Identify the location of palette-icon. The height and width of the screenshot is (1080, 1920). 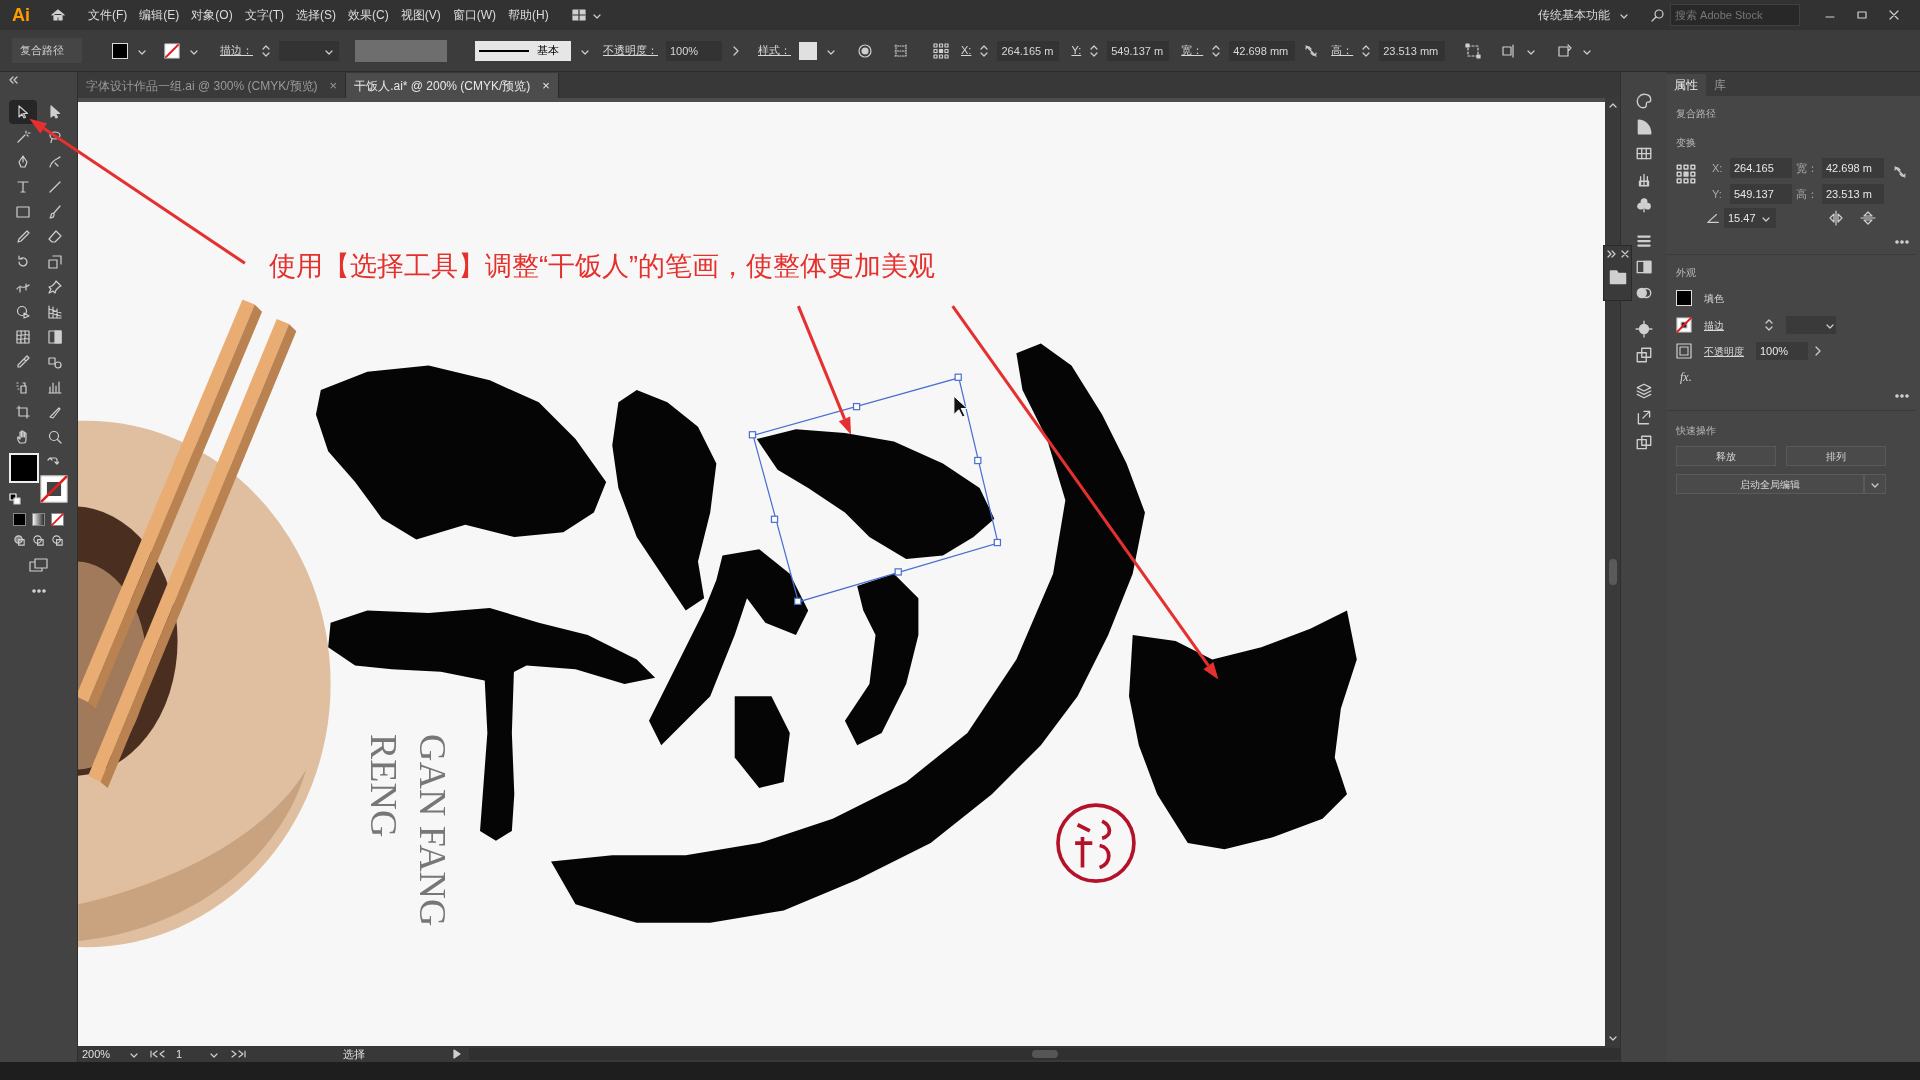
(1643, 101).